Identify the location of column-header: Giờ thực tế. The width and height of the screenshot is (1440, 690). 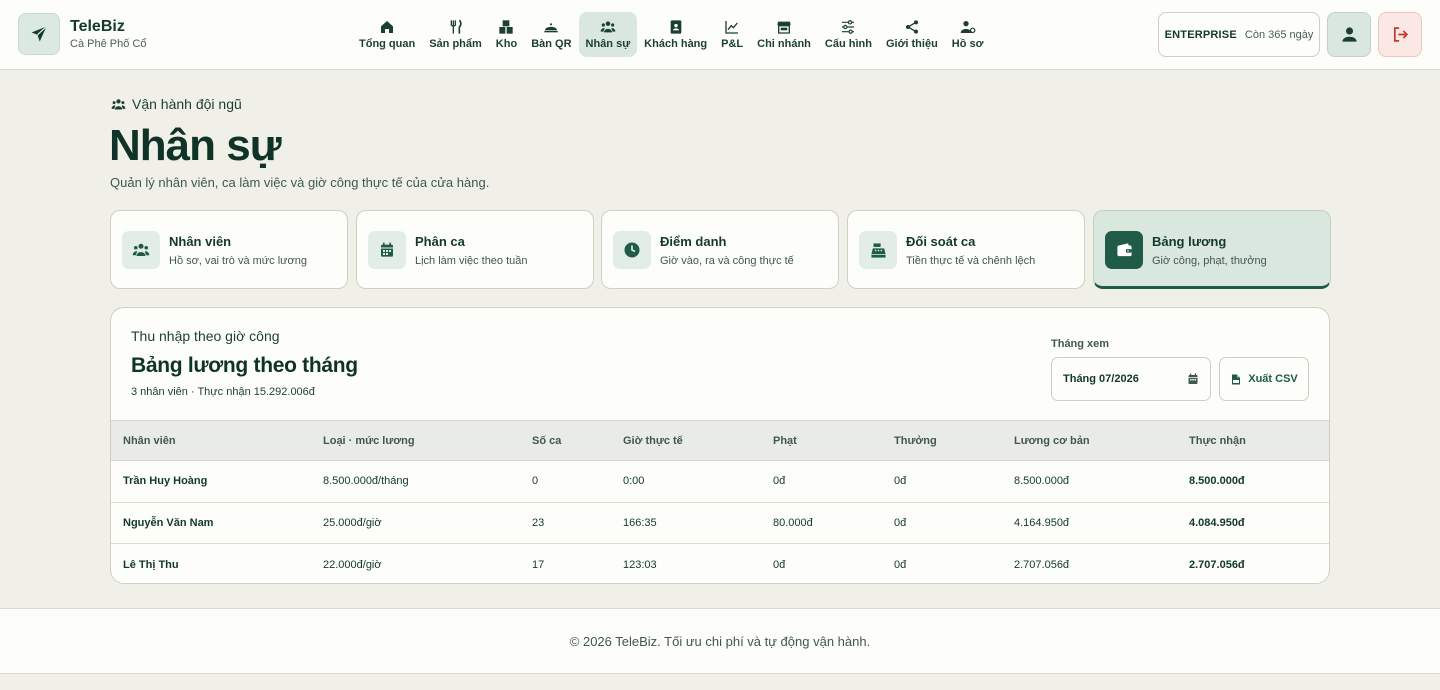
(686, 440).